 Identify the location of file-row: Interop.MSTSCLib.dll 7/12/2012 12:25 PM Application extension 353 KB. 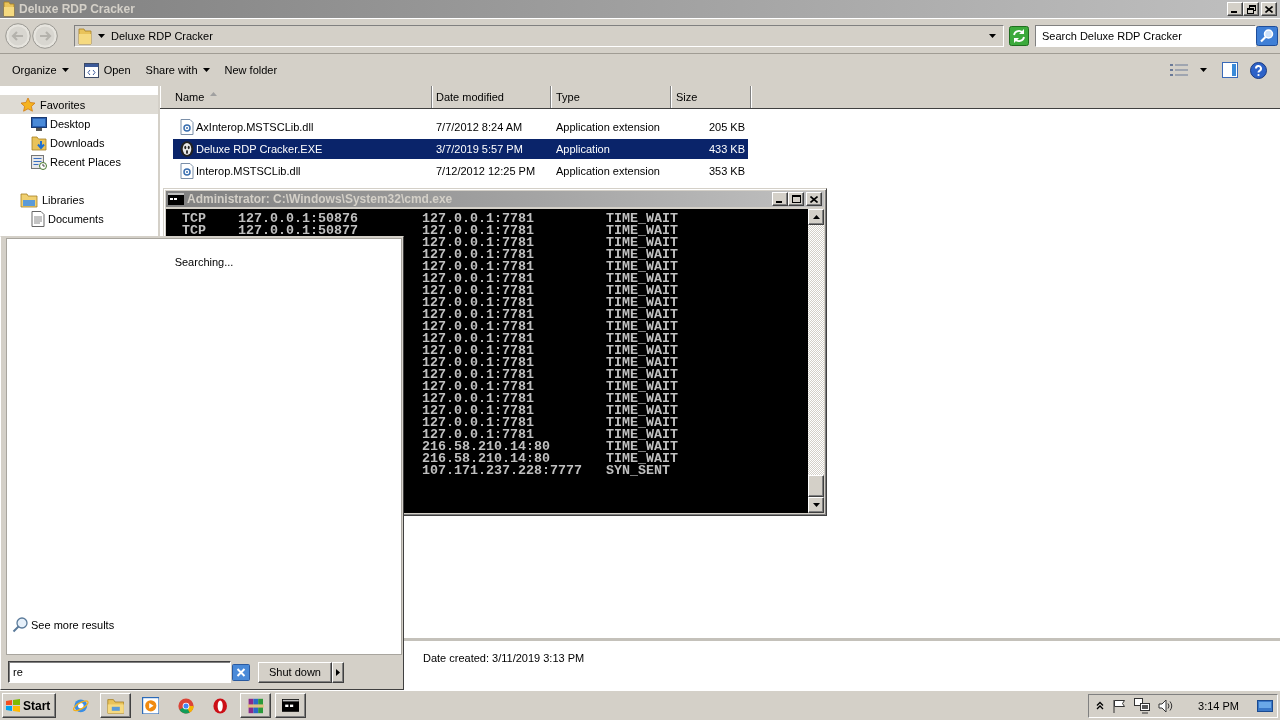
(460, 171).